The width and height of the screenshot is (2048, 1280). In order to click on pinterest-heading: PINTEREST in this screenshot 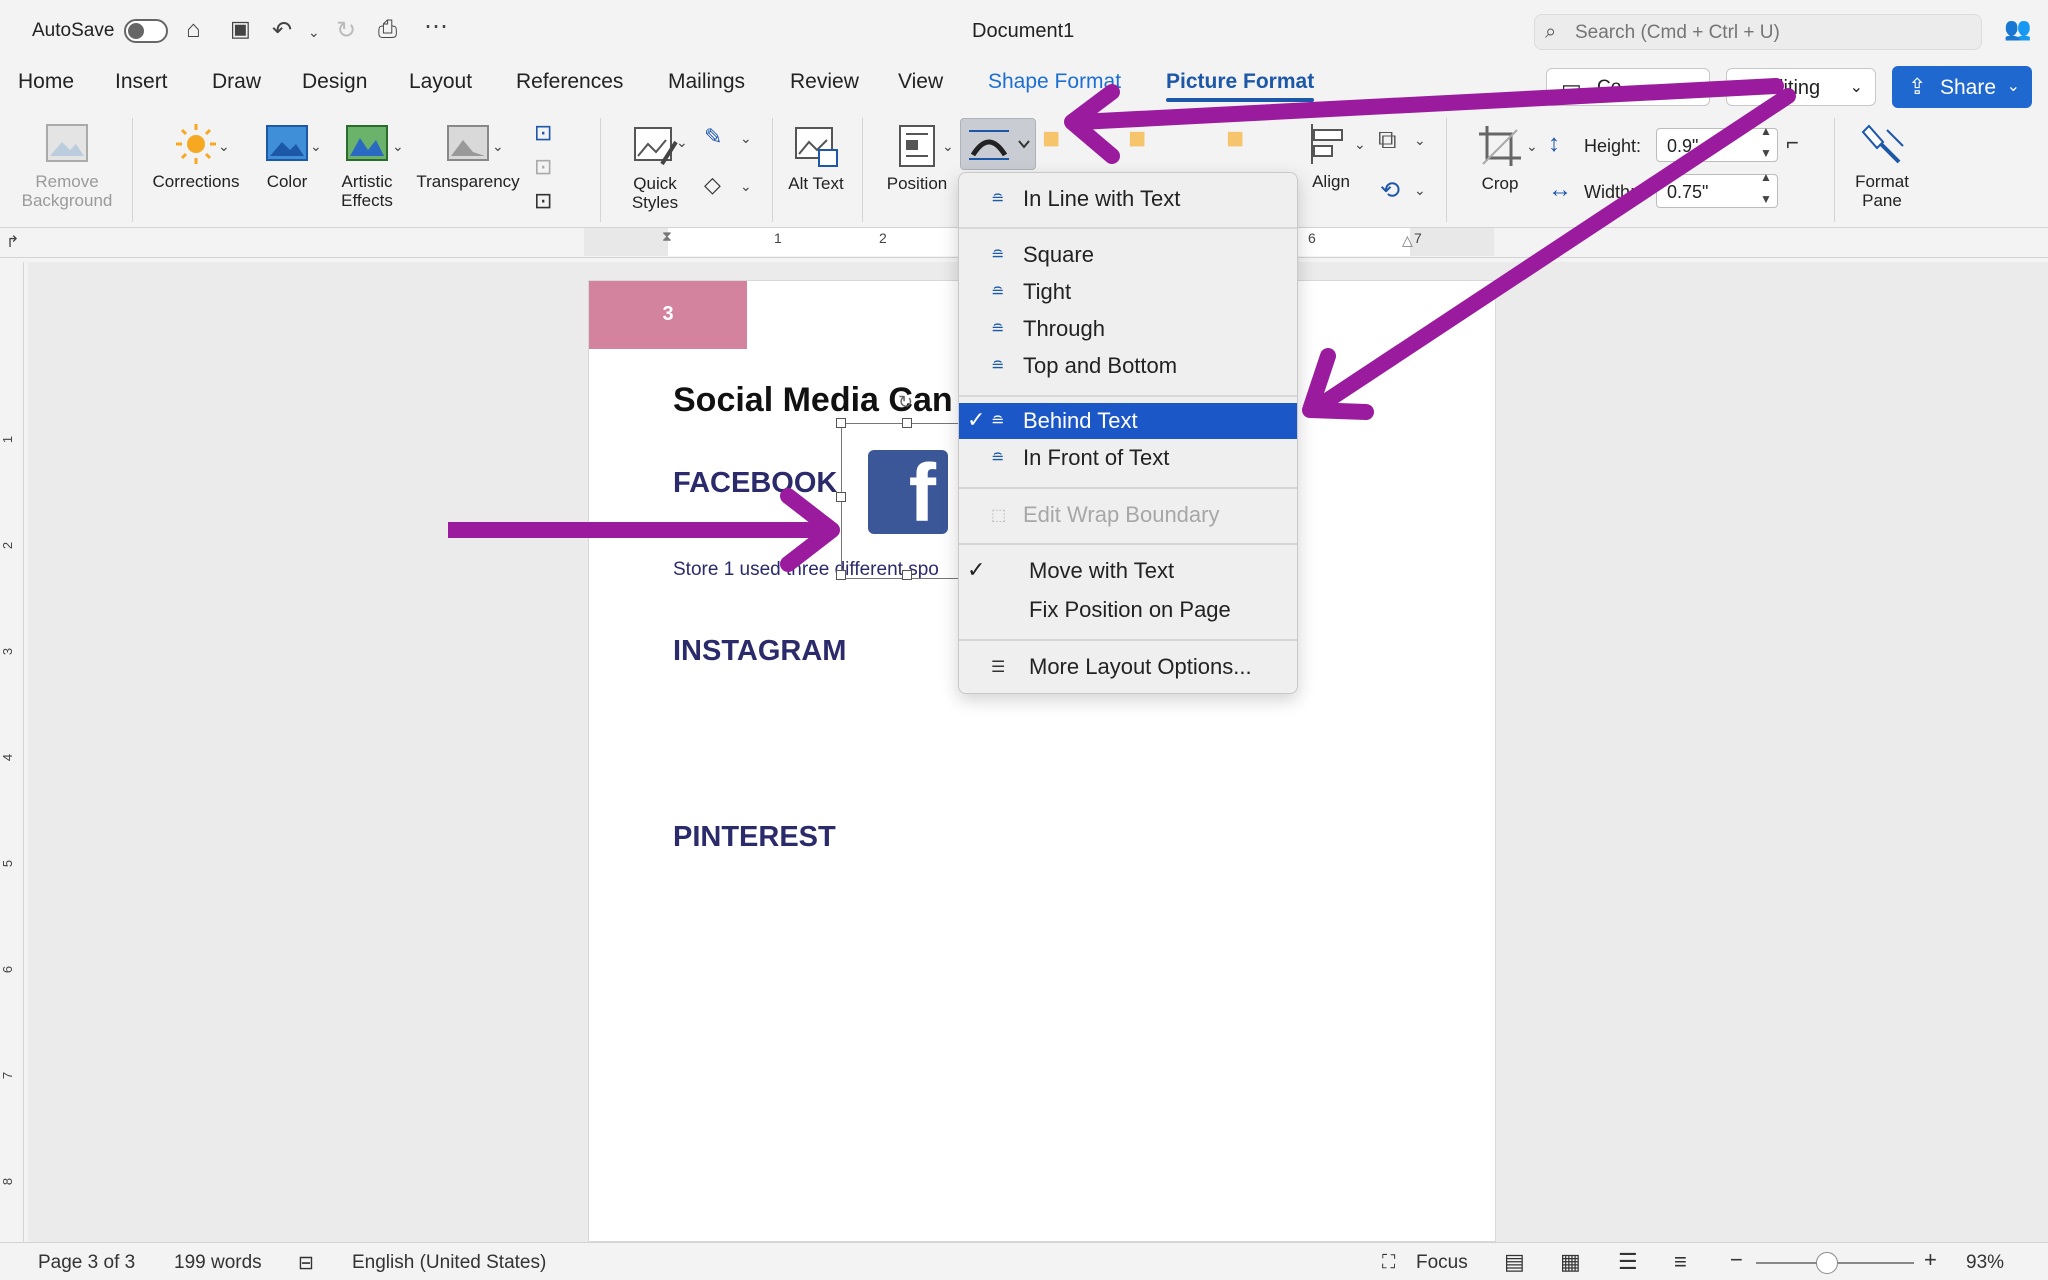, I will do `click(754, 837)`.